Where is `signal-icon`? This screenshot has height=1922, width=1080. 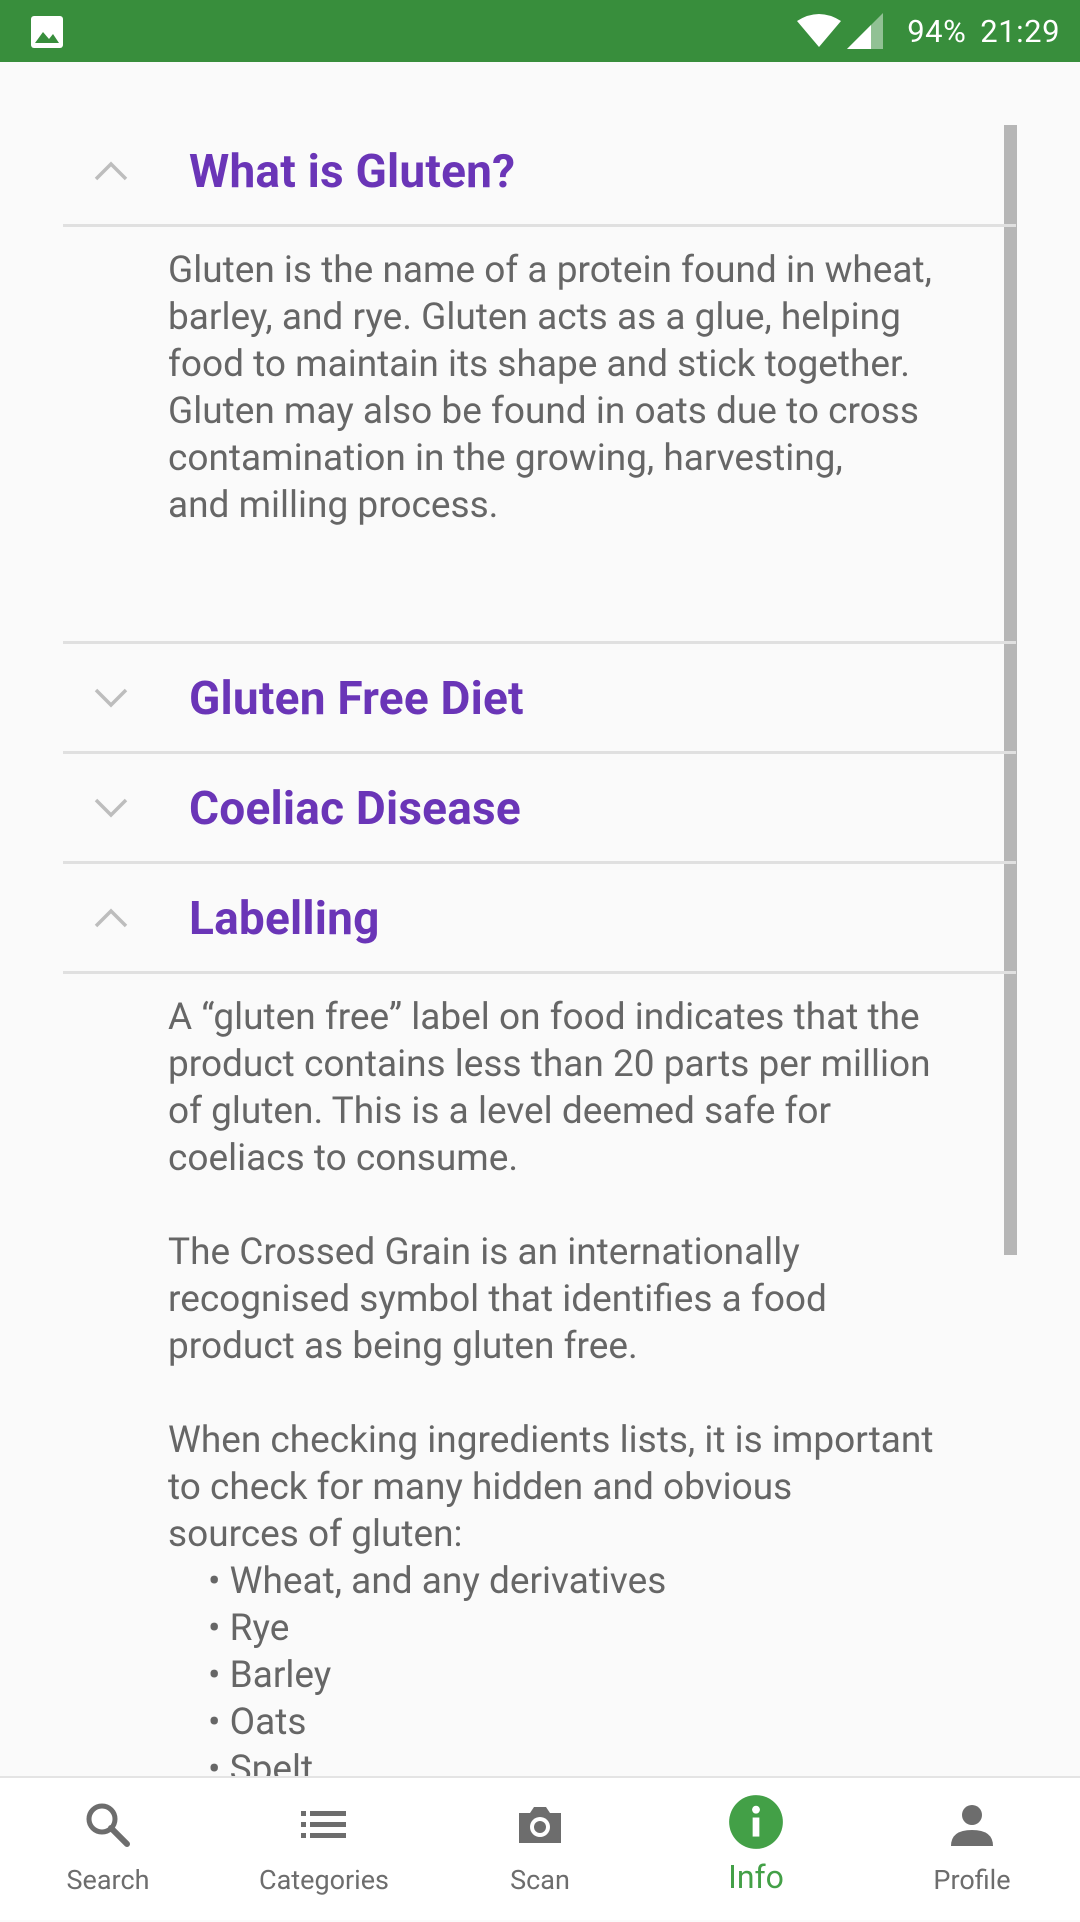 signal-icon is located at coordinates (865, 31).